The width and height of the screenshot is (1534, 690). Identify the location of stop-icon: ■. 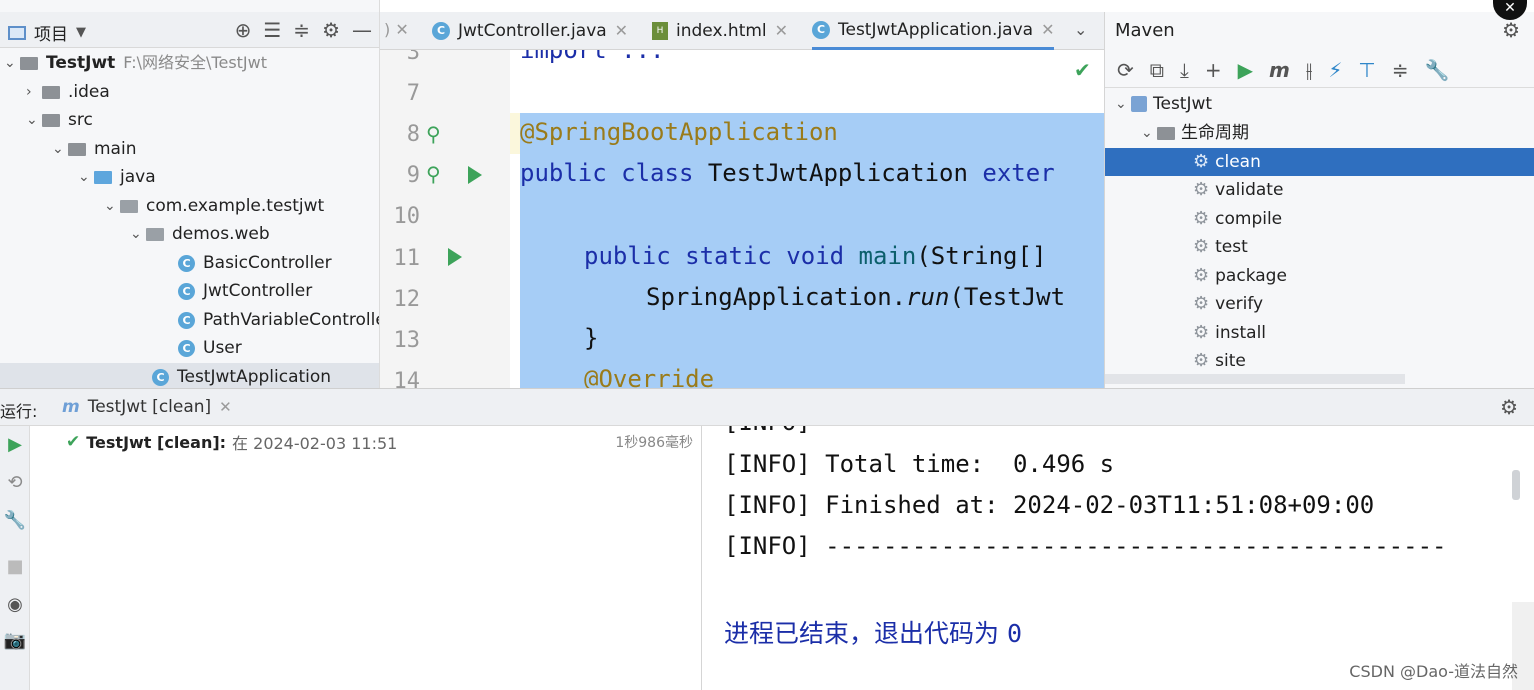
(15, 566).